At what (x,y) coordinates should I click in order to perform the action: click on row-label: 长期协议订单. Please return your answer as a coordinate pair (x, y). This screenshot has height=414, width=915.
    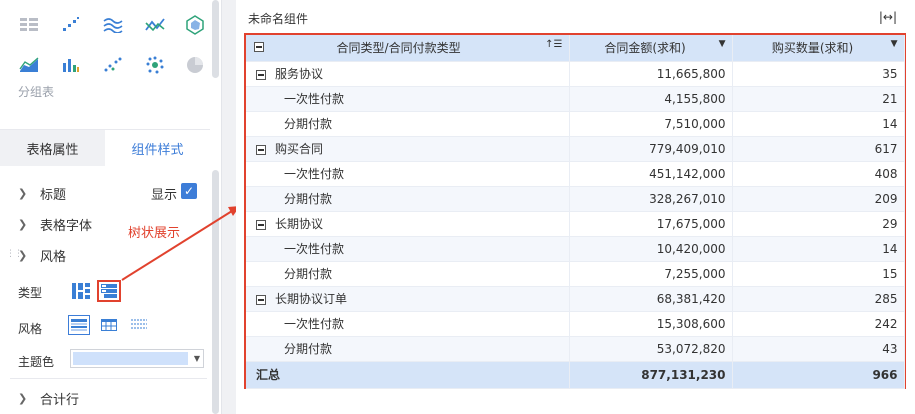
    Looking at the image, I should click on (311, 299).